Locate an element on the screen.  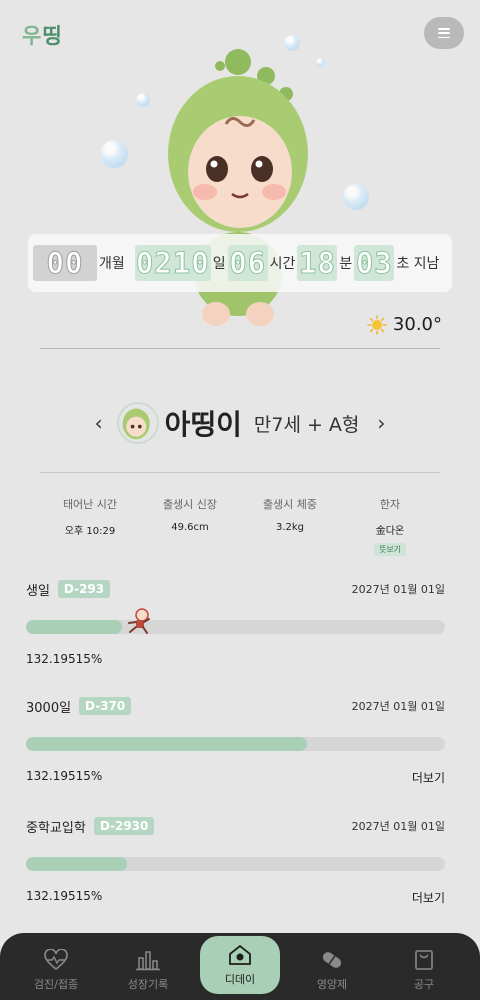
nav-growth: 성장기록 is located at coordinates (148, 970).